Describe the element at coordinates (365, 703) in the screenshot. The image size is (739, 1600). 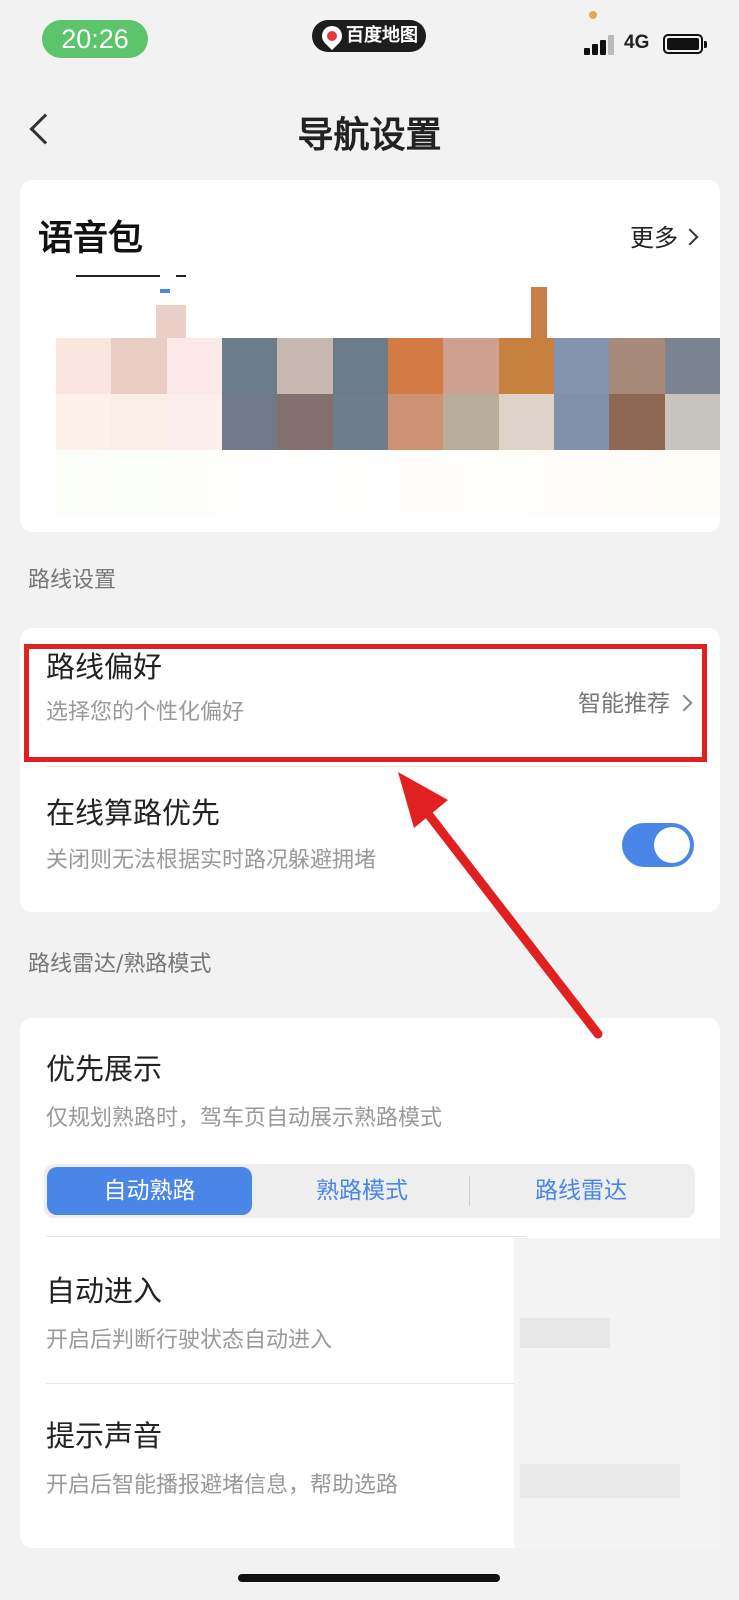
I see `annotation-highlight-box` at that location.